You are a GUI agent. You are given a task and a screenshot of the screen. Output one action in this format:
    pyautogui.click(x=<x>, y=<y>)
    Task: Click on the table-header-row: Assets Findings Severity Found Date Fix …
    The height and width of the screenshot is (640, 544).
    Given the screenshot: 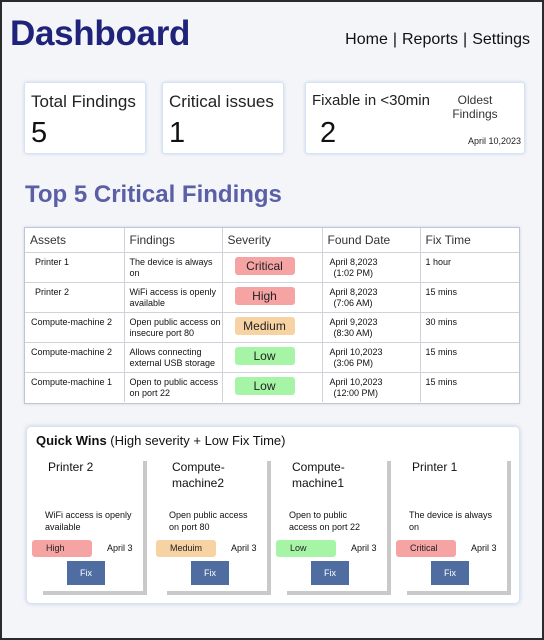 What is the action you would take?
    pyautogui.click(x=272, y=240)
    